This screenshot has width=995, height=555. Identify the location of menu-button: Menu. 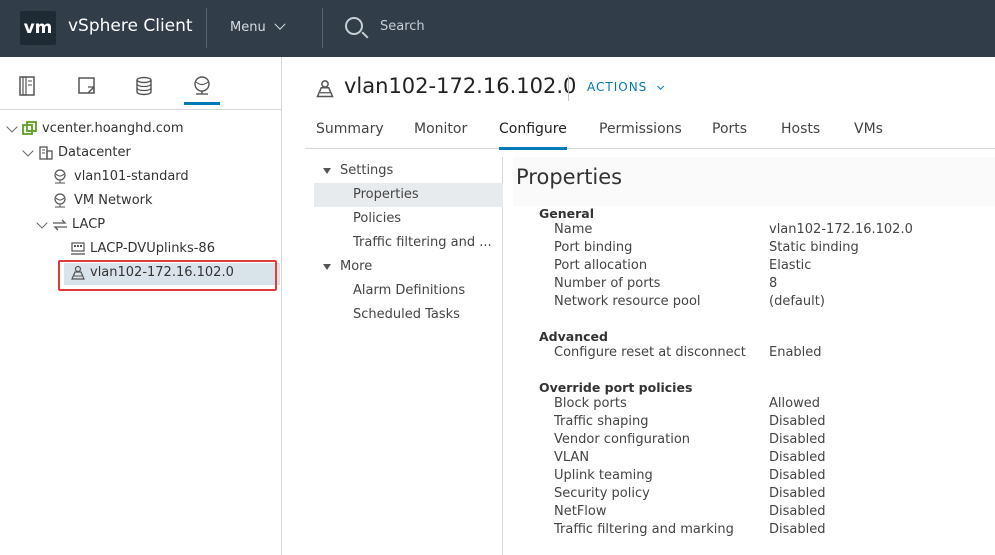
(257, 28).